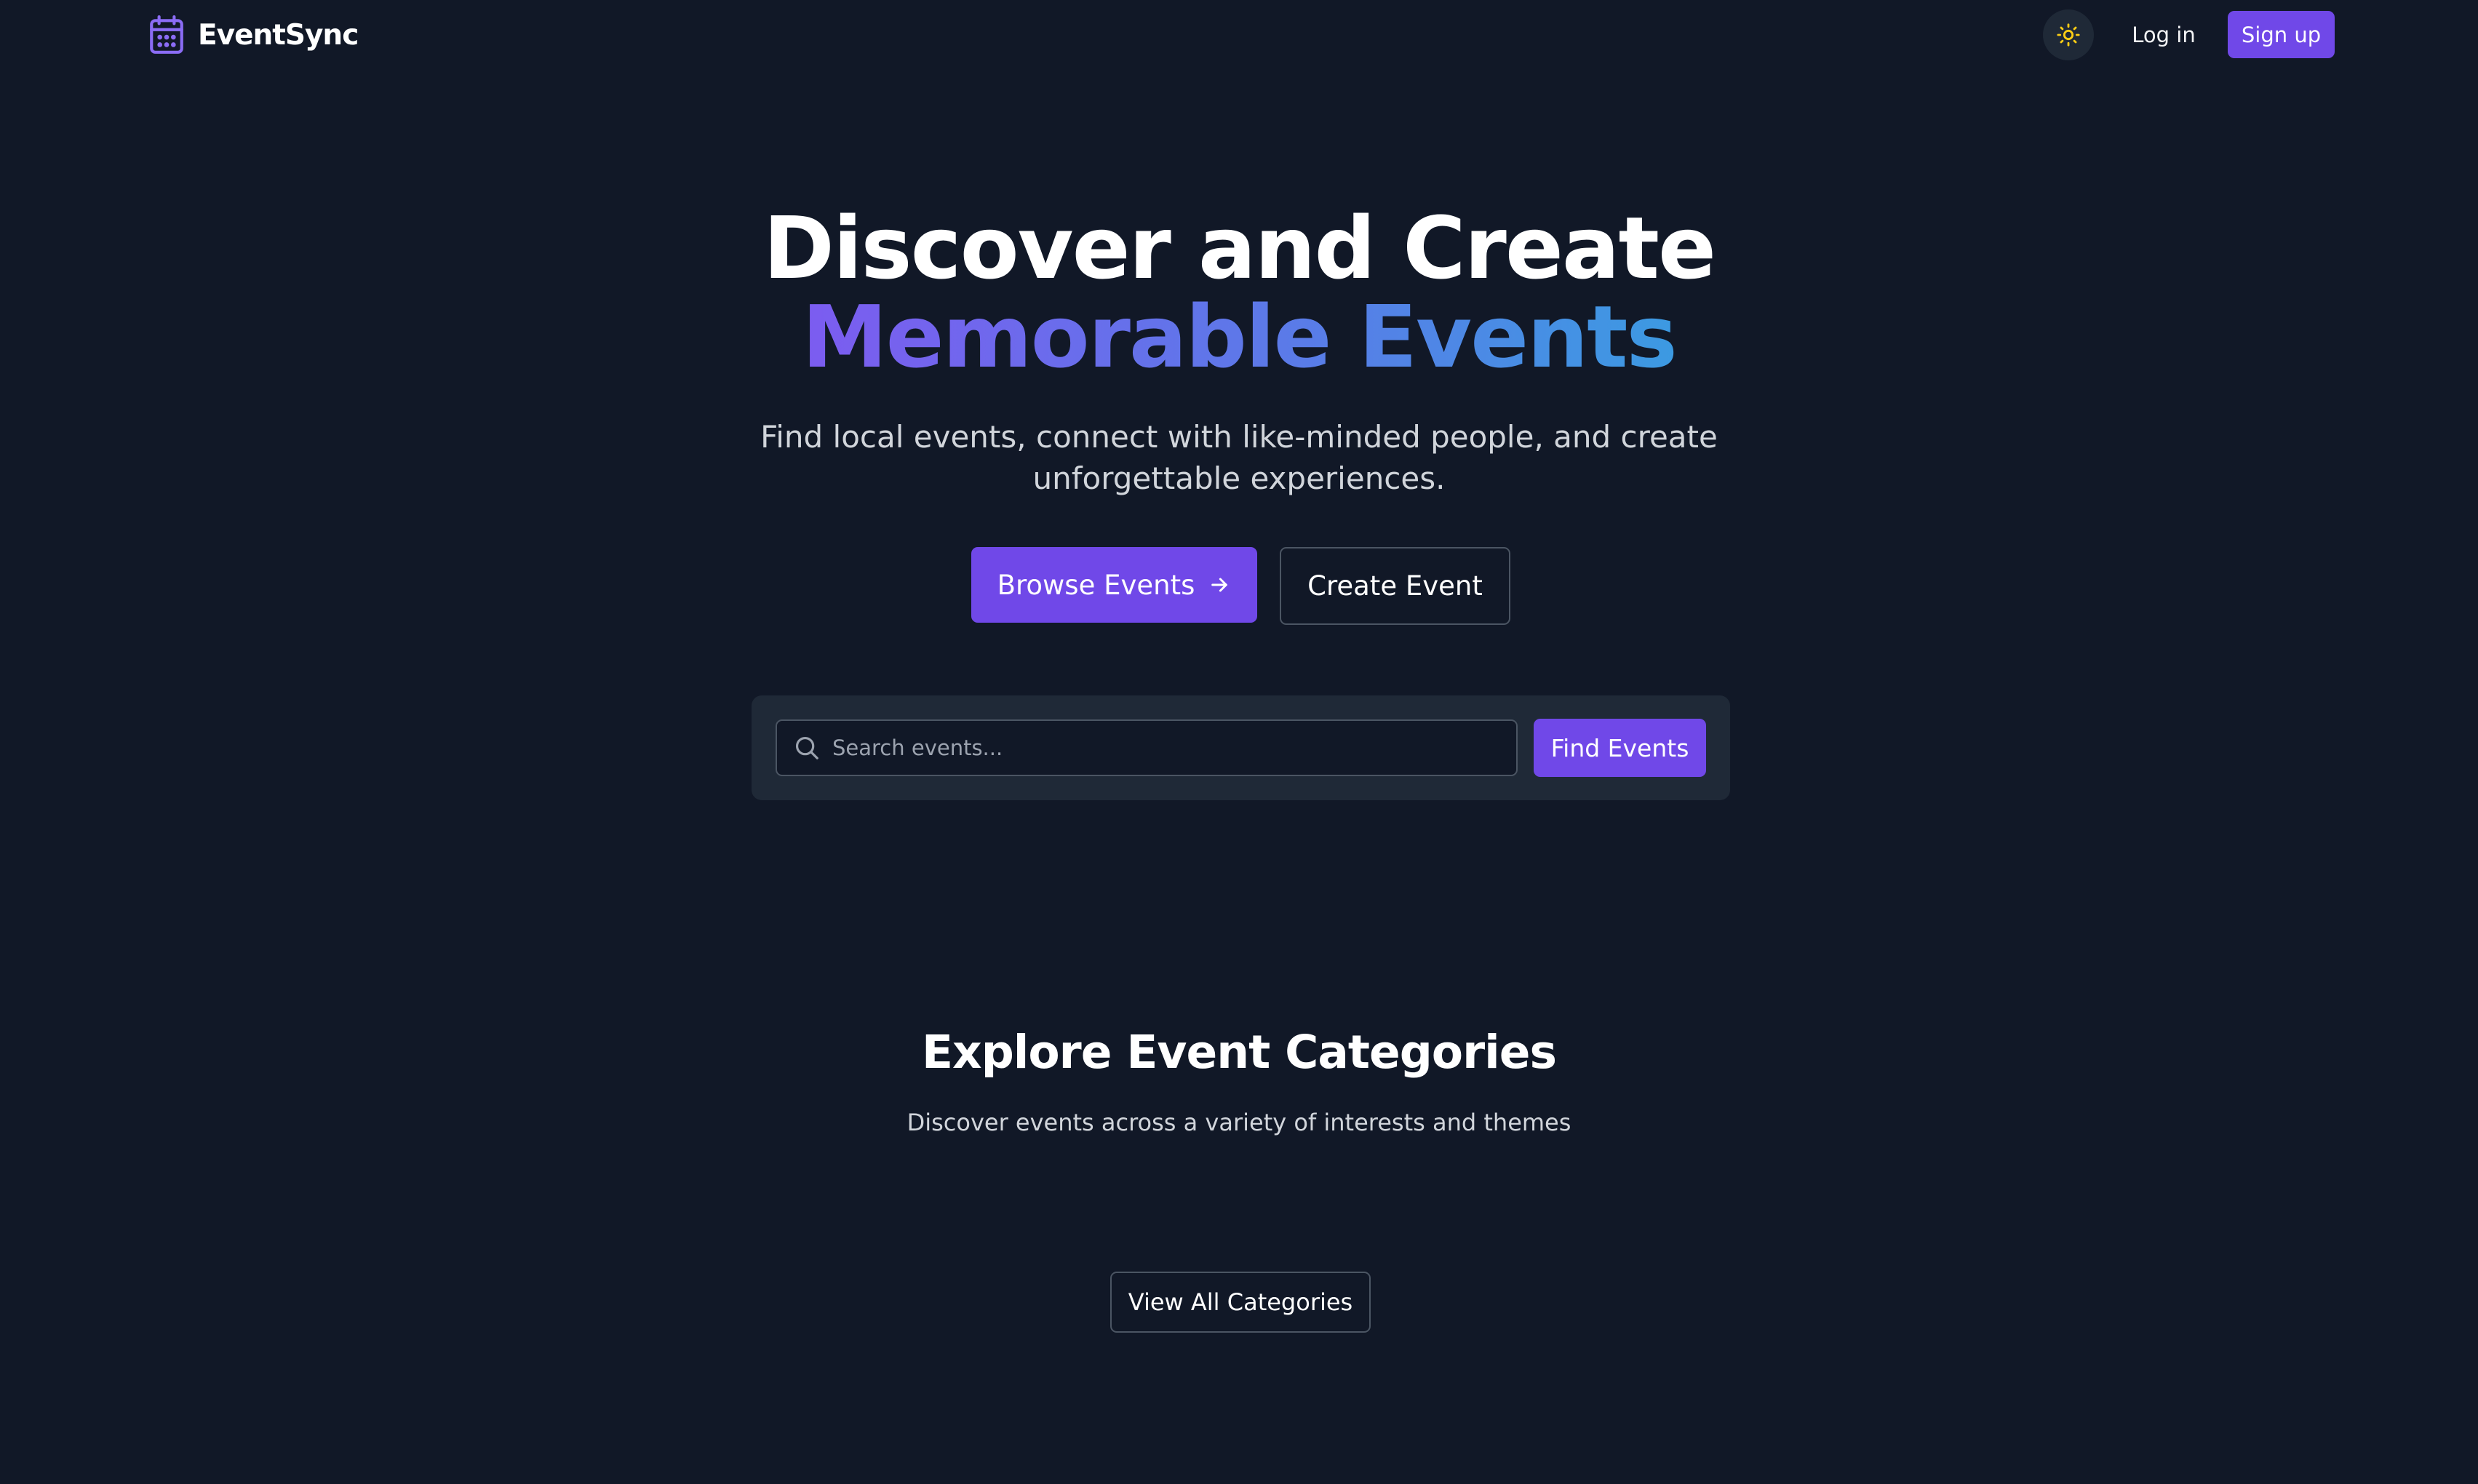  Describe the element at coordinates (166, 34) in the screenshot. I see `calendar-icon` at that location.